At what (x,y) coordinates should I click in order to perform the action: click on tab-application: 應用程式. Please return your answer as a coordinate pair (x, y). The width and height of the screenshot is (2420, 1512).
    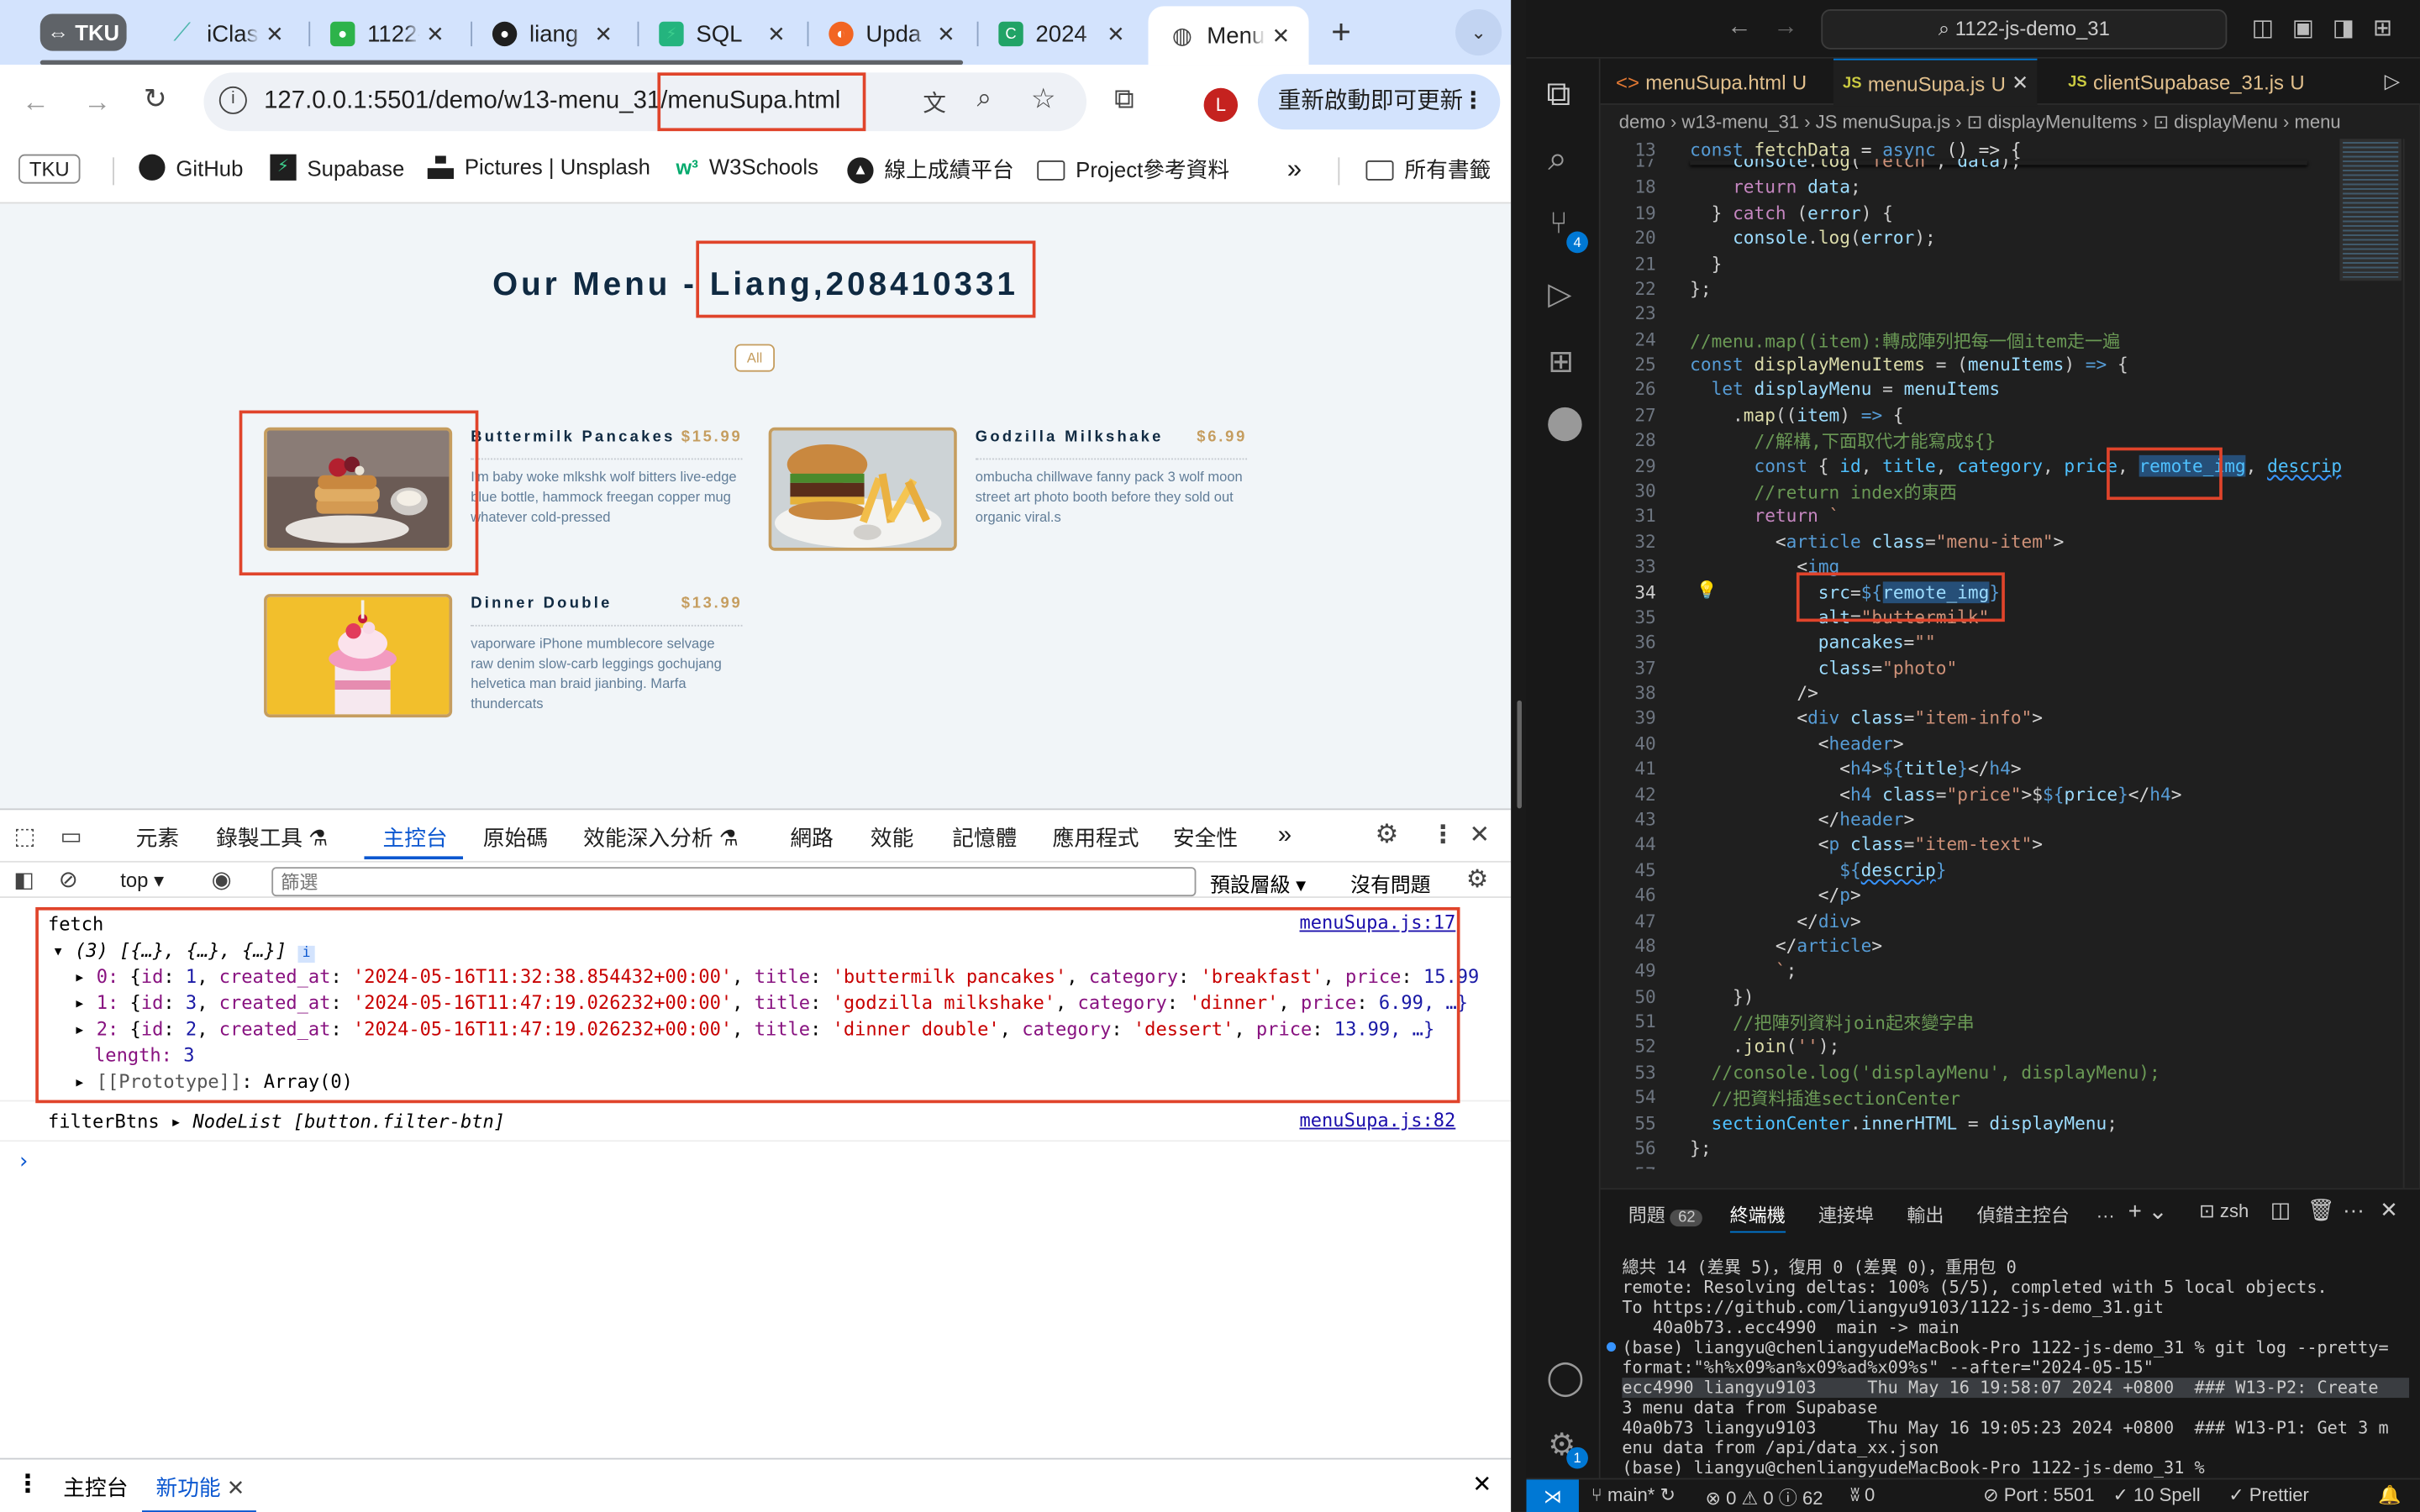
    Looking at the image, I should click on (1096, 837).